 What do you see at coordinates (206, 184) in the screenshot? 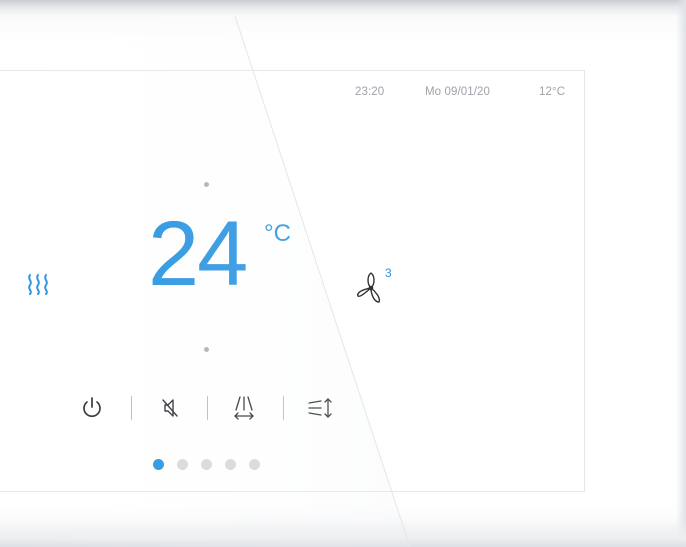
I see `increase-setpoint-dot` at bounding box center [206, 184].